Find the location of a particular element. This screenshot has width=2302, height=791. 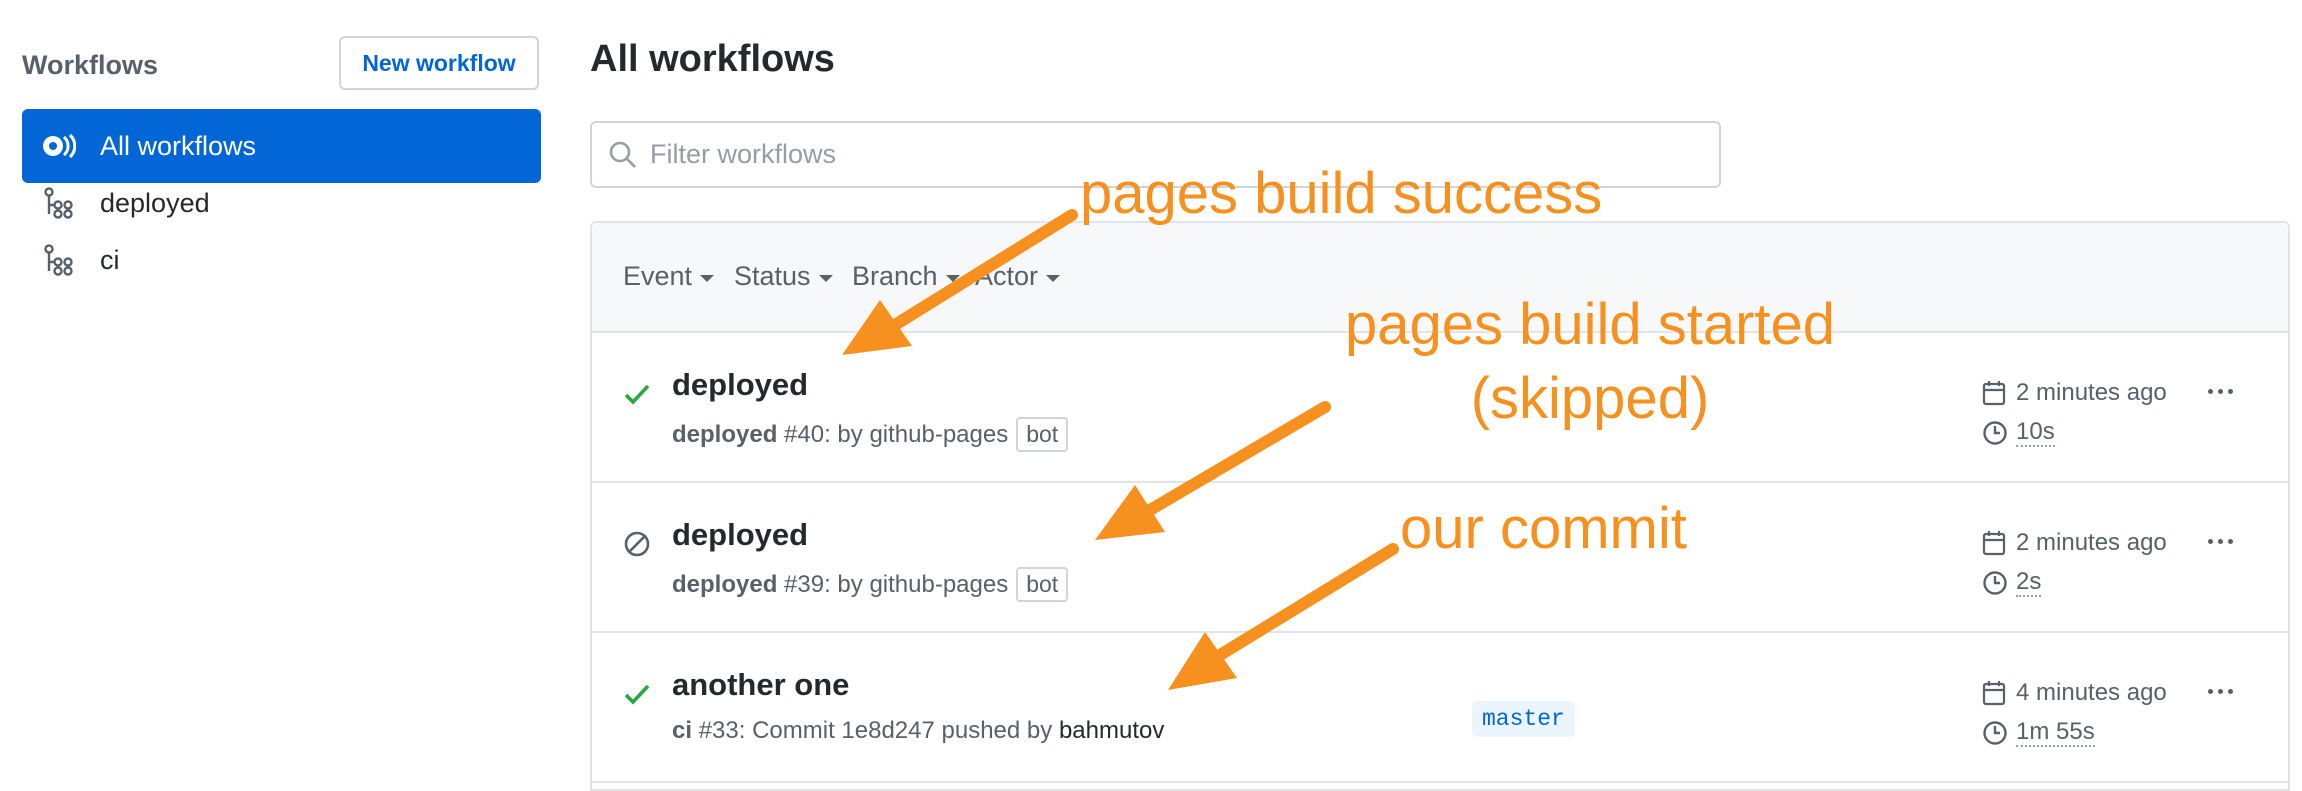

filter-label: Status is located at coordinates (772, 276).